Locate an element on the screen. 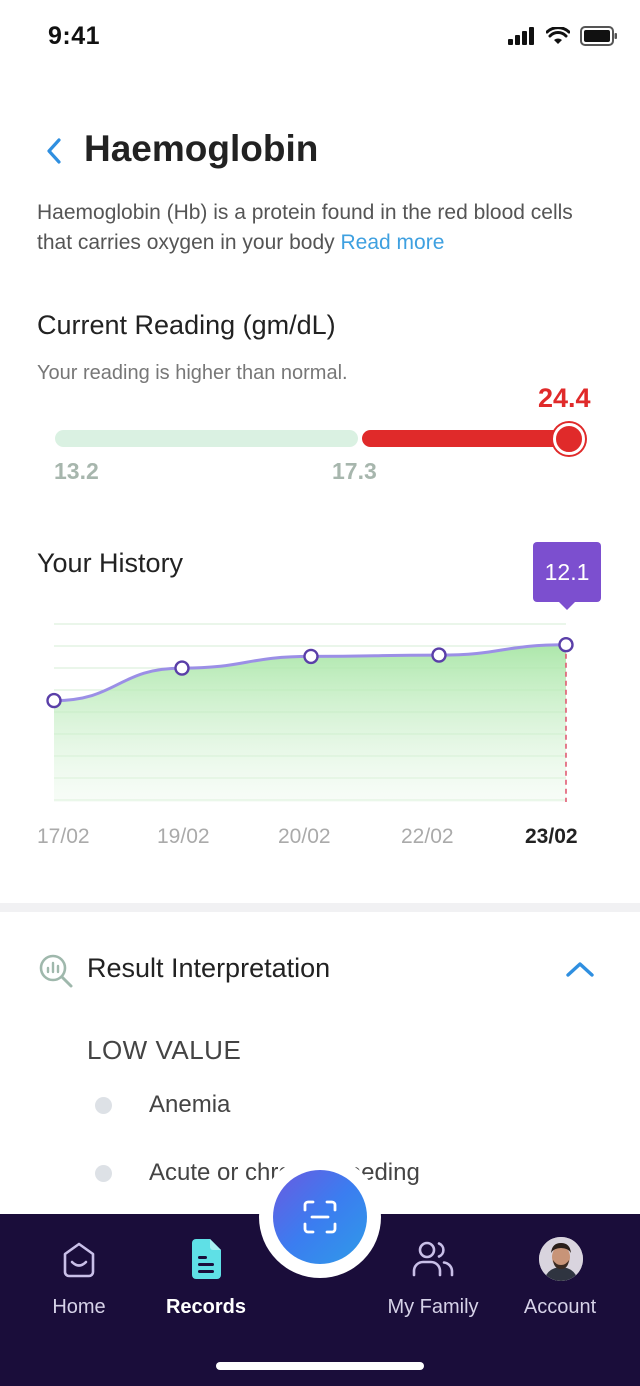  range-low-label: 13.2 is located at coordinates (76, 471).